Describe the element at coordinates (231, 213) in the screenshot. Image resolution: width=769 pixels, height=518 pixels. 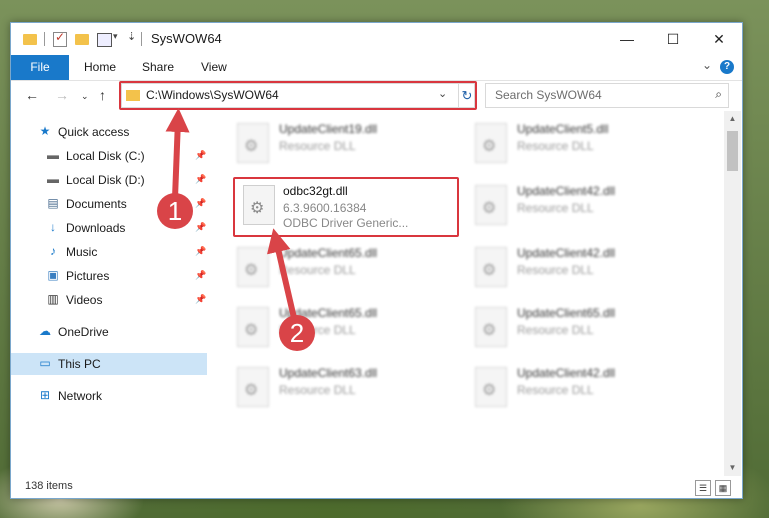
I see `annotation-arrows` at that location.